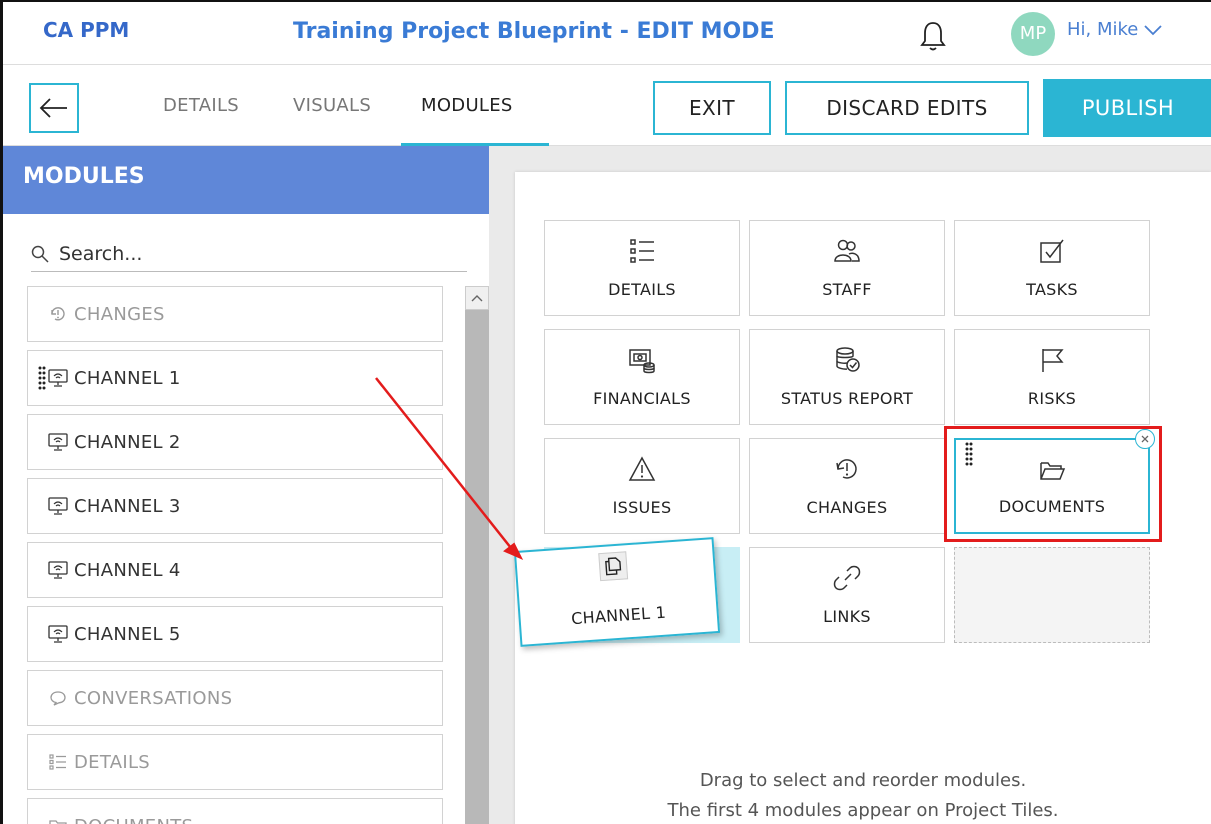  What do you see at coordinates (847, 377) in the screenshot?
I see `tile-status-report: STATUS REPORT` at bounding box center [847, 377].